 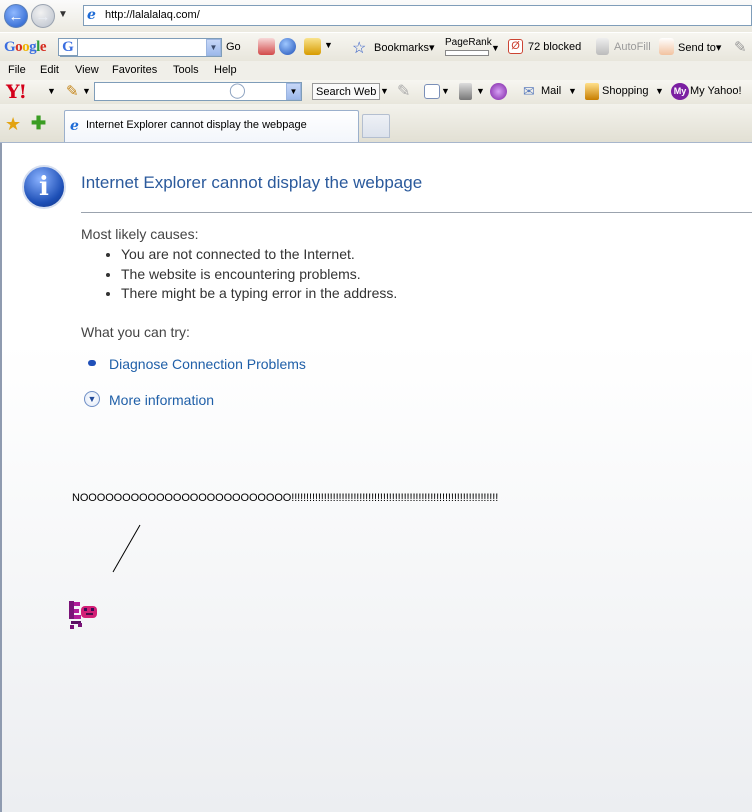 What do you see at coordinates (632, 47) in the screenshot?
I see `autofill-button: AutoFill` at bounding box center [632, 47].